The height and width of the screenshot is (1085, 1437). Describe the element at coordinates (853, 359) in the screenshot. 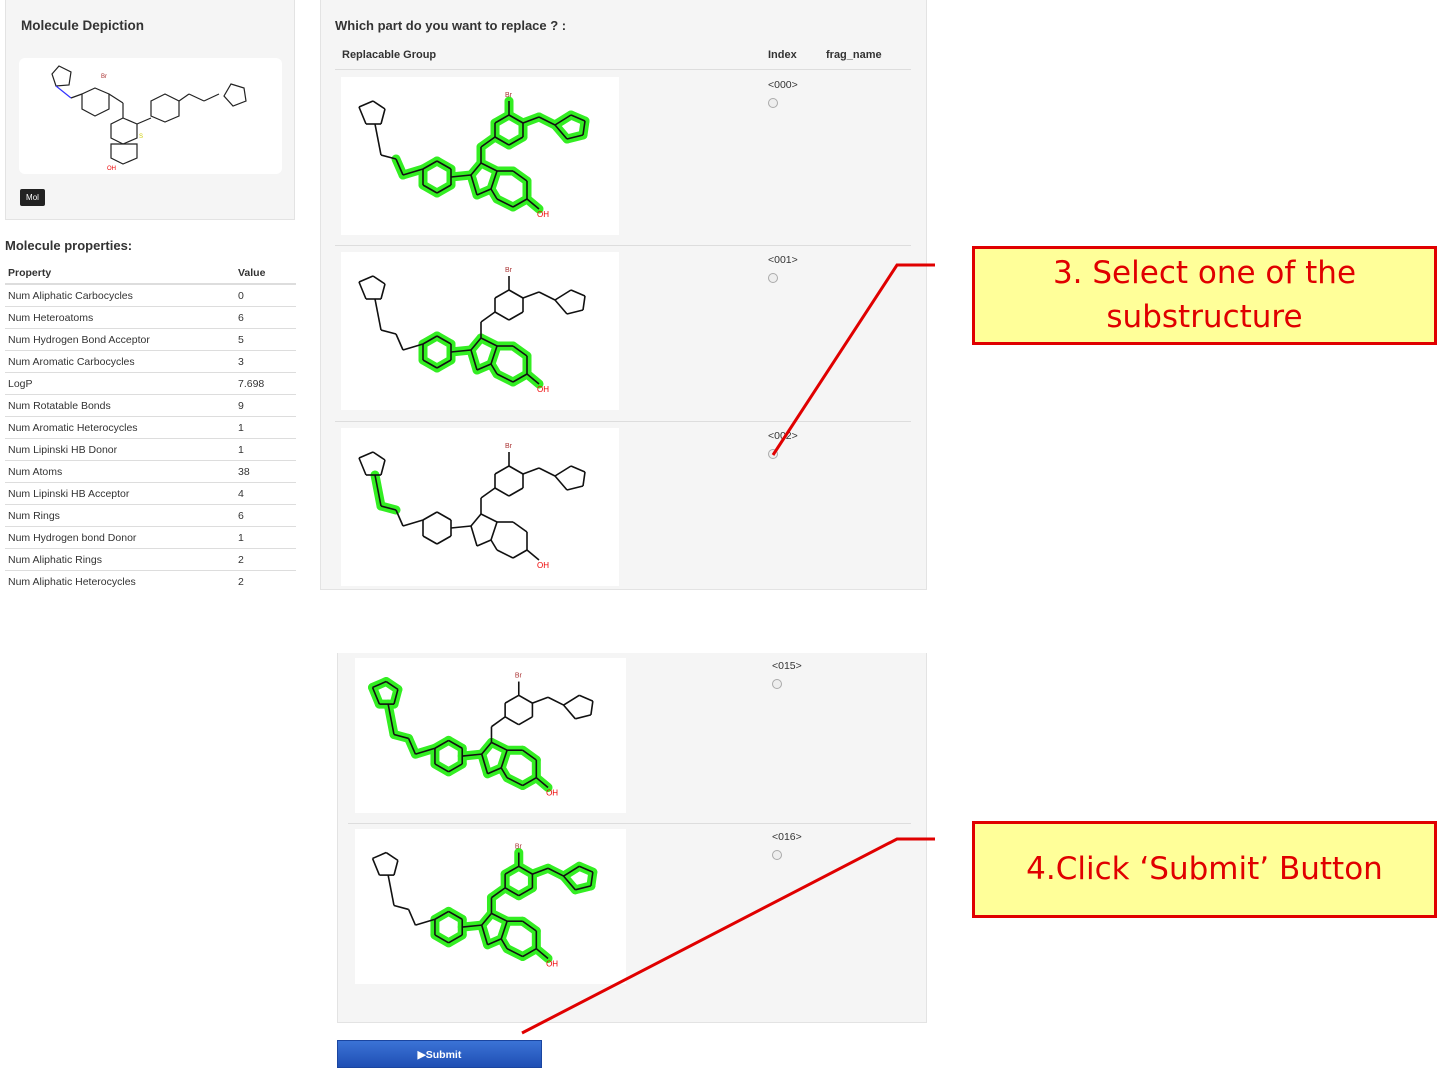

I see `pointer-step3` at that location.